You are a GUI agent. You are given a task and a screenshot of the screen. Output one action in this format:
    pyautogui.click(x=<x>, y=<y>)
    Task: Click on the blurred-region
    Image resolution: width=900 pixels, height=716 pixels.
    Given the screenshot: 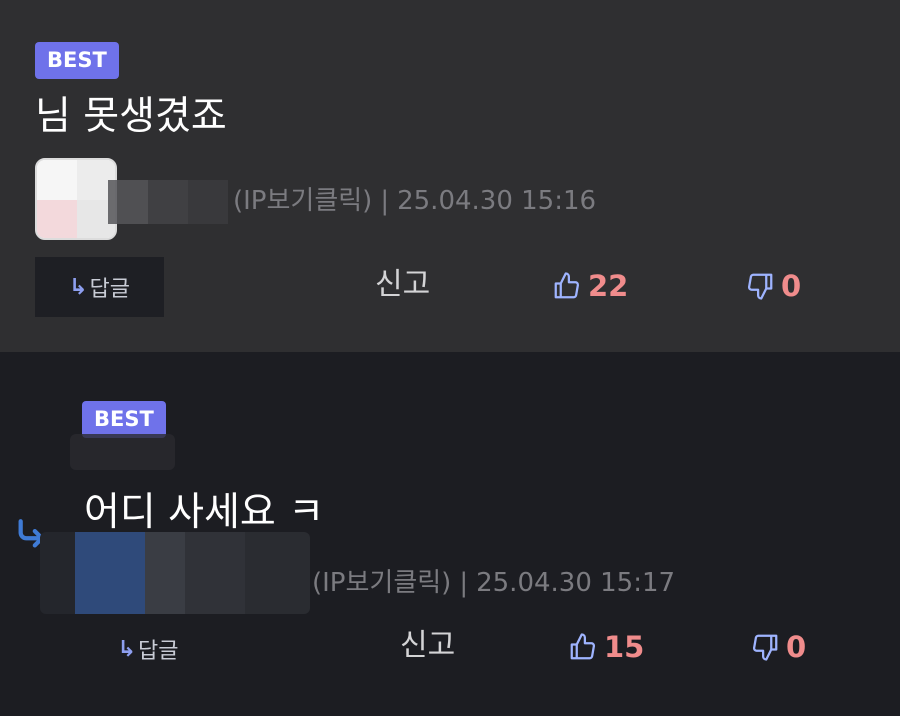 What is the action you would take?
    pyautogui.click(x=122, y=452)
    